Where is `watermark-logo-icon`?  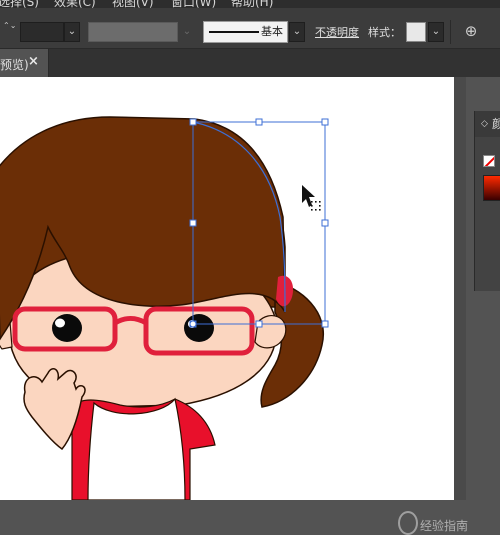
watermark-logo-icon is located at coordinates (408, 523).